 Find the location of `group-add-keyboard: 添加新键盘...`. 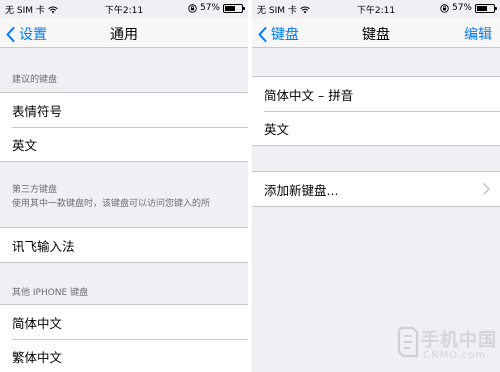

group-add-keyboard: 添加新键盘... is located at coordinates (376, 189).